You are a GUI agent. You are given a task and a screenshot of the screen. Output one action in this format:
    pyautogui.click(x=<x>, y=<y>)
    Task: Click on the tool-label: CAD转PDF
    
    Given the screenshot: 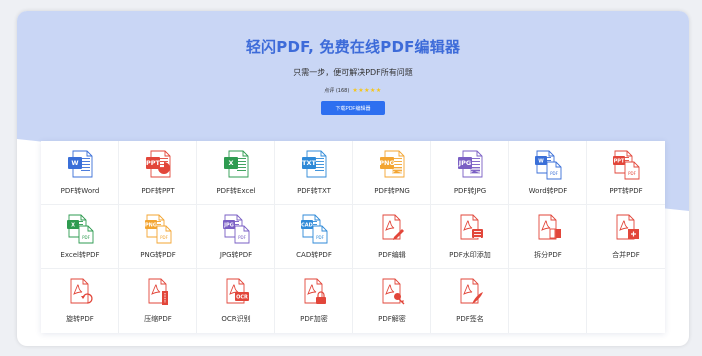 What is the action you would take?
    pyautogui.click(x=314, y=255)
    